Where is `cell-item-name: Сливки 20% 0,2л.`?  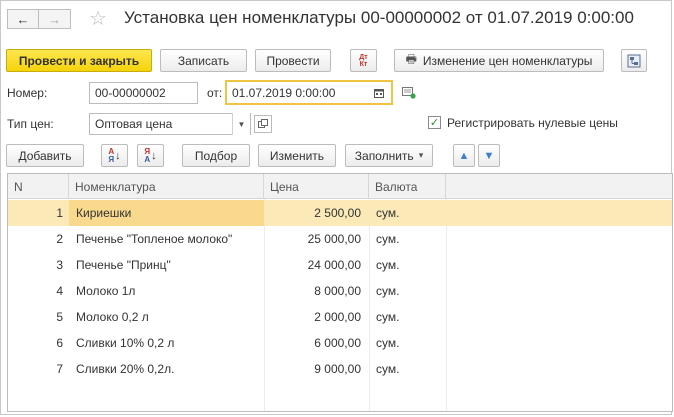
cell-item-name: Сливки 20% 0,2л. is located at coordinates (166, 369).